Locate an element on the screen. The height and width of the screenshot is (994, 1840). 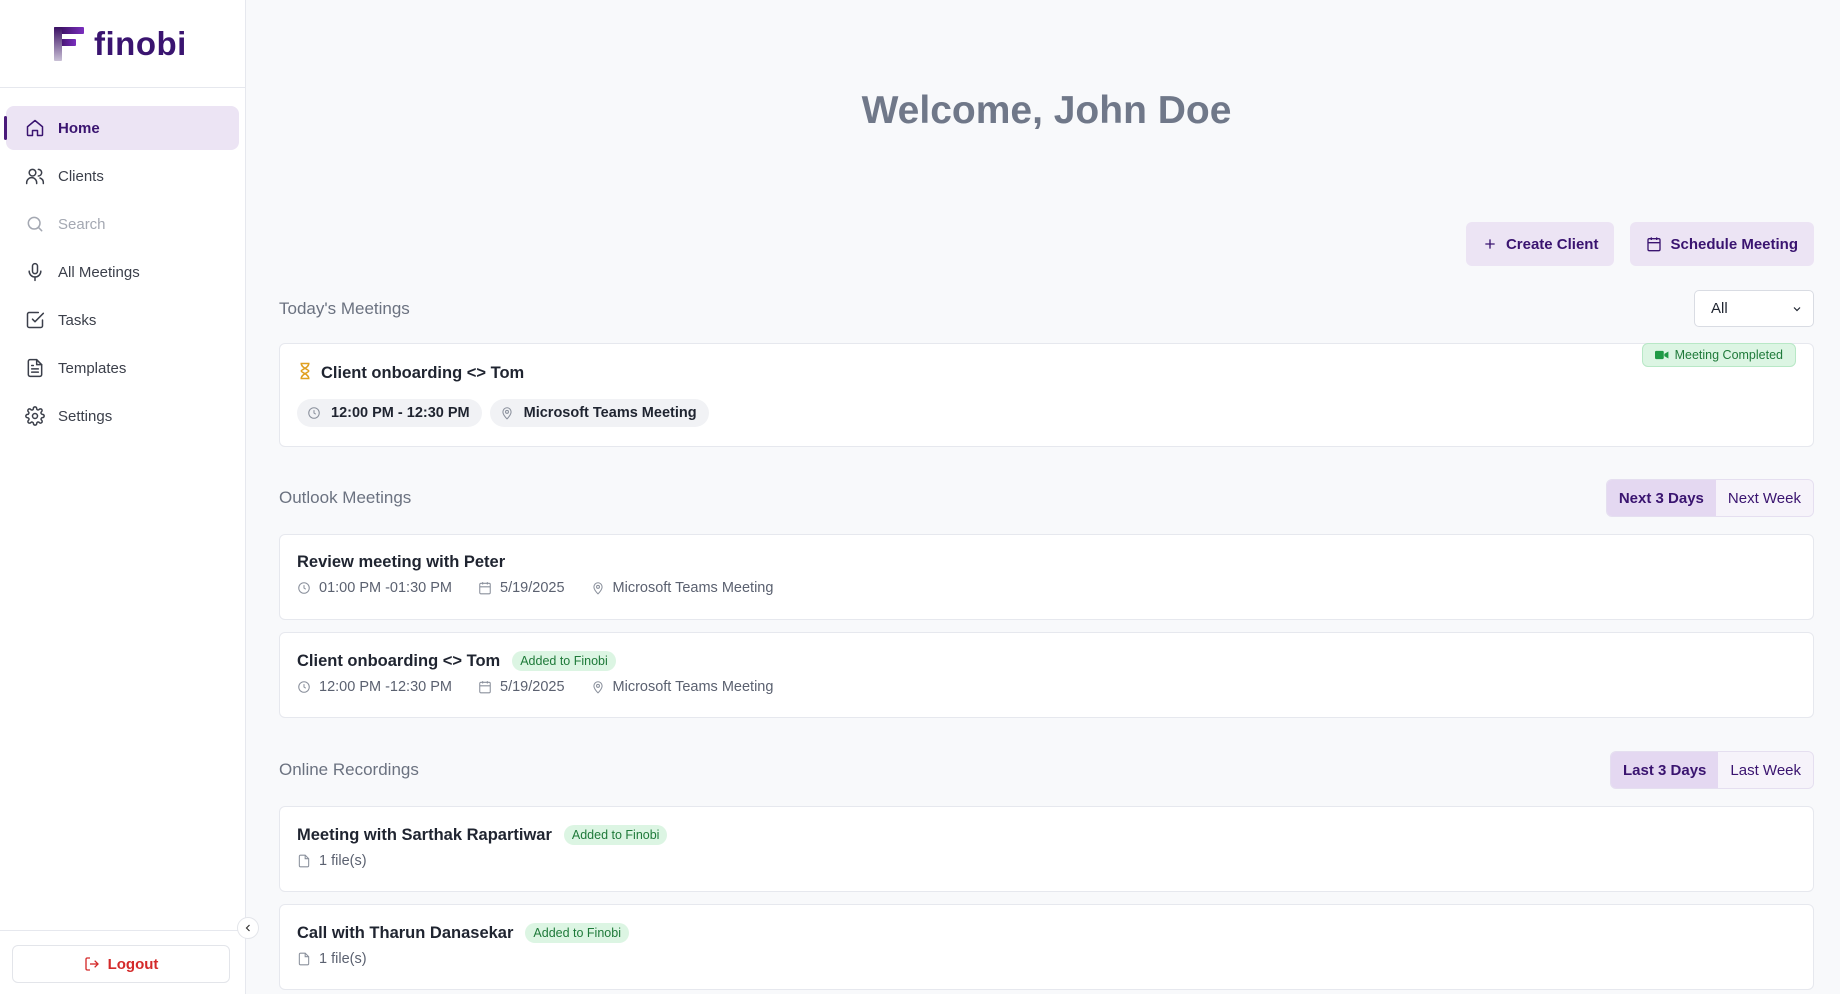
page-title: Welcome, John Doe is located at coordinates (1046, 110).